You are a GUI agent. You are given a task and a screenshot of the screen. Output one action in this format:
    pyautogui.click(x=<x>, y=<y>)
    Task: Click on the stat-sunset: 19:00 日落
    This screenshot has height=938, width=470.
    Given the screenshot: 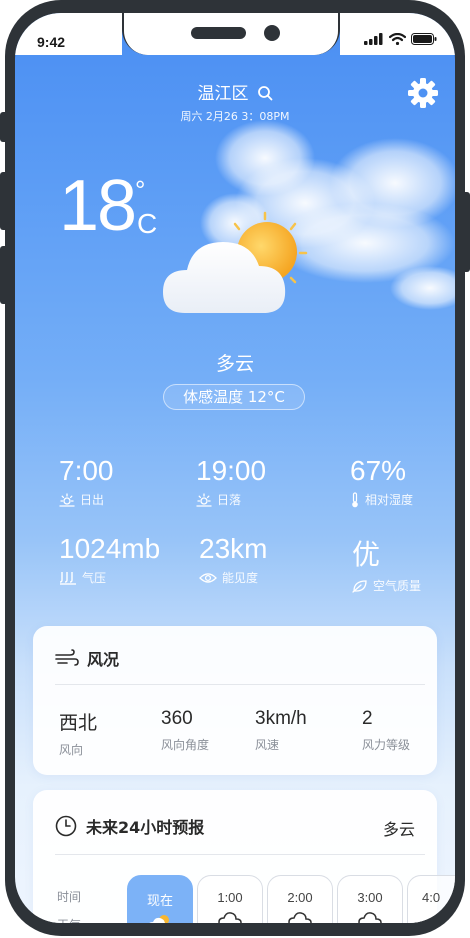 What is the action you would take?
    pyautogui.click(x=231, y=481)
    